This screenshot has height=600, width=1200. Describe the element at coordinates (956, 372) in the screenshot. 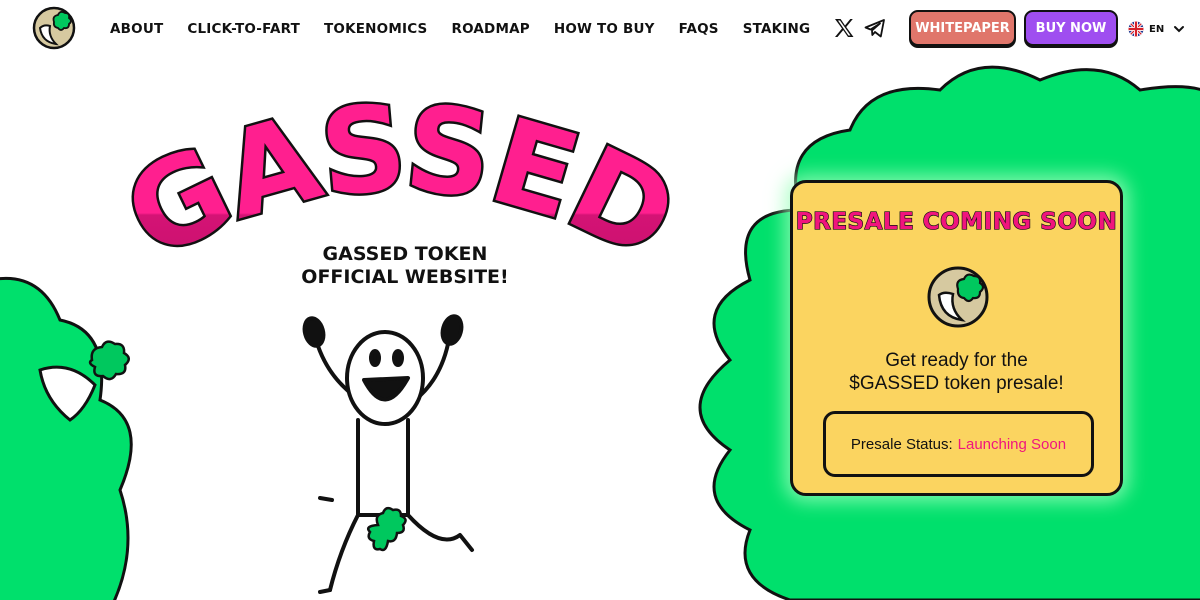

I see `presale-text: Get ready for the $GASSED token presale!` at that location.